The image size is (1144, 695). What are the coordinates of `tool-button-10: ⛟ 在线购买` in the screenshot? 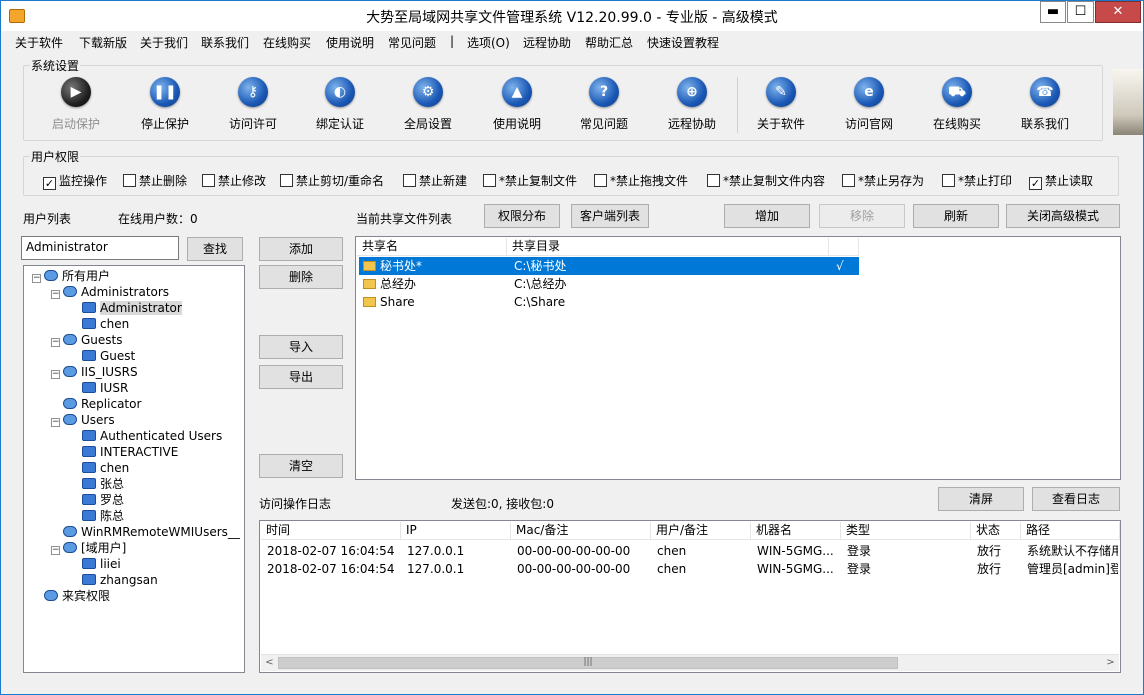 It's located at (957, 104).